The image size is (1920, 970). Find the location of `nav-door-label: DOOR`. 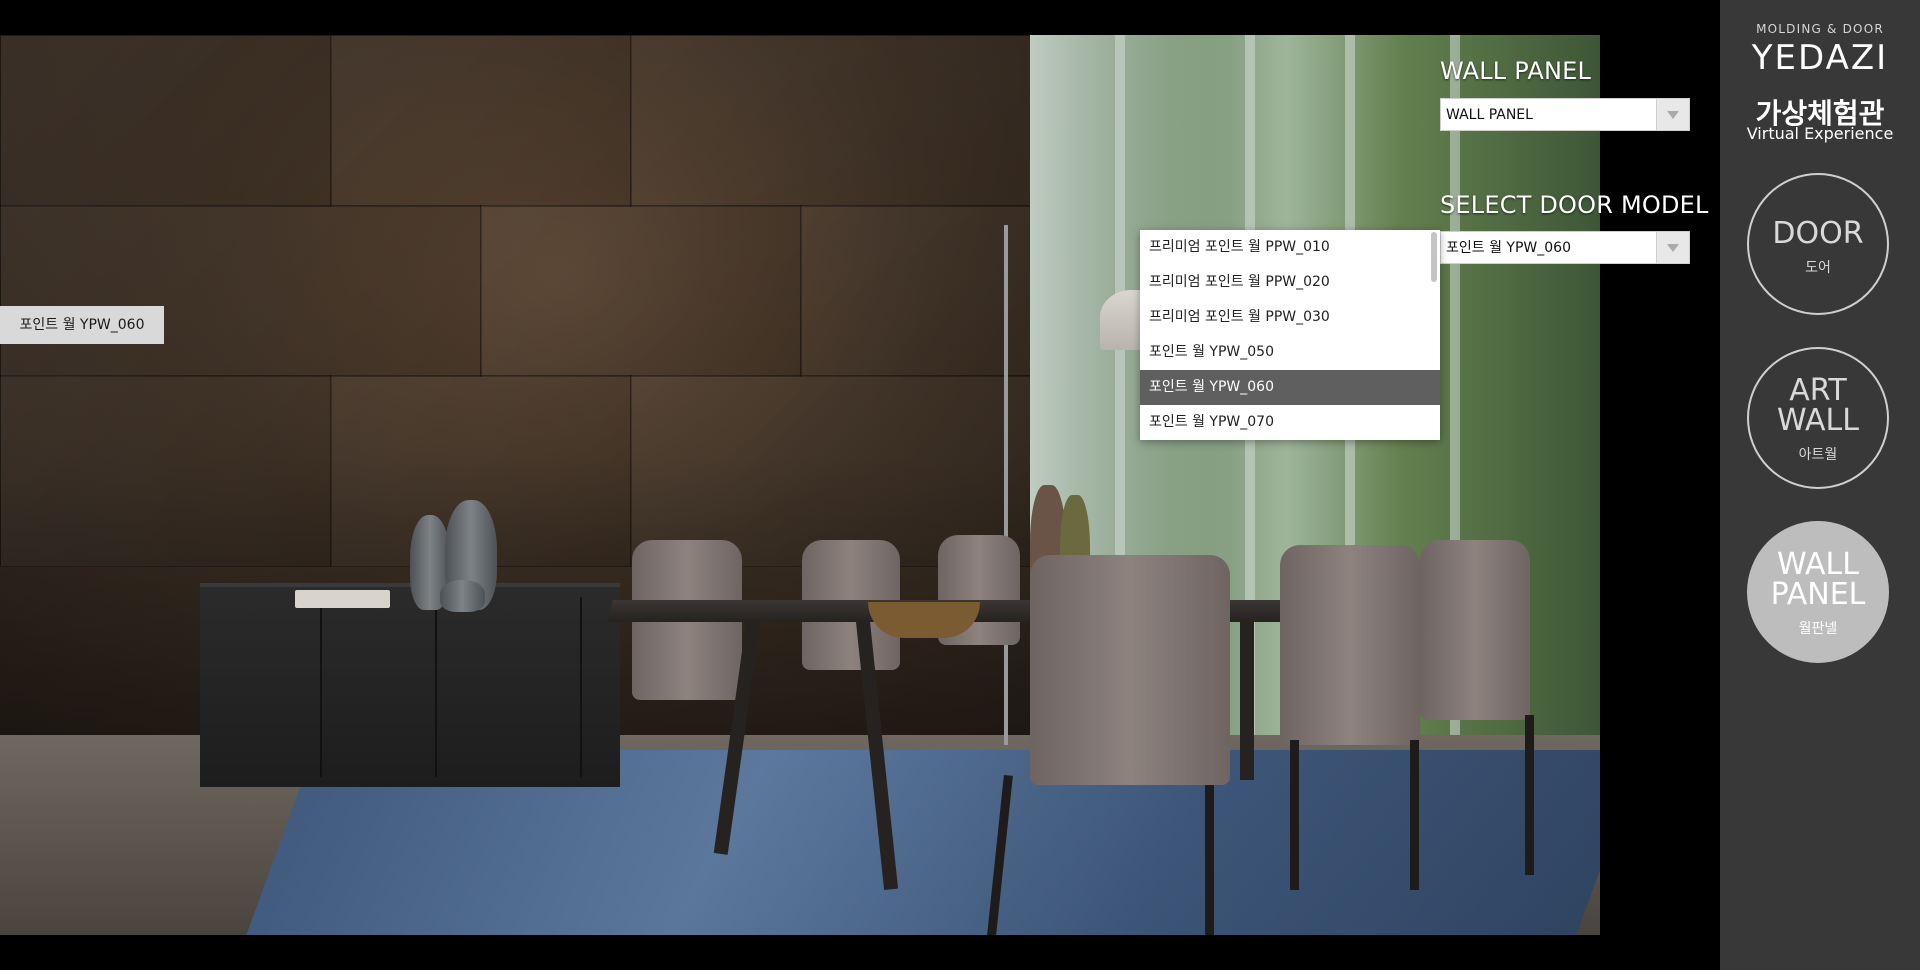

nav-door-label: DOOR is located at coordinates (1818, 233).